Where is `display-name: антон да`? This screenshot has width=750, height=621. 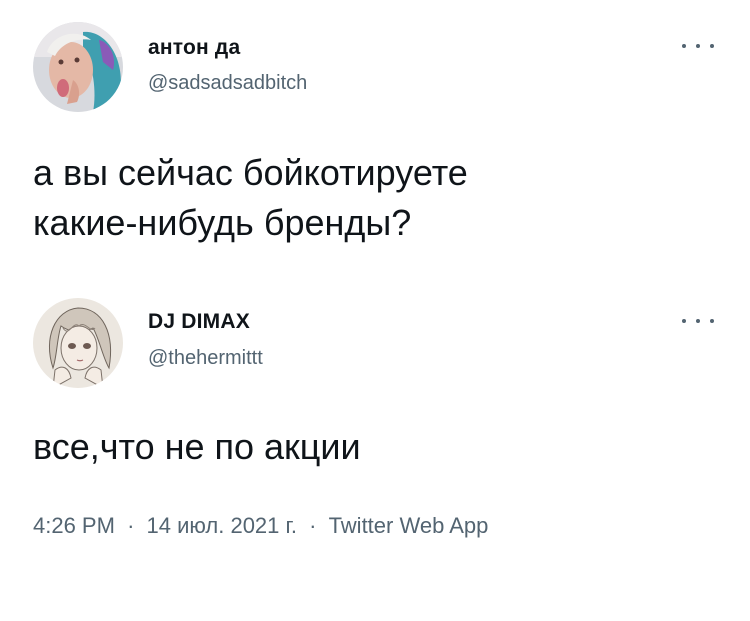
display-name: антон да is located at coordinates (194, 48).